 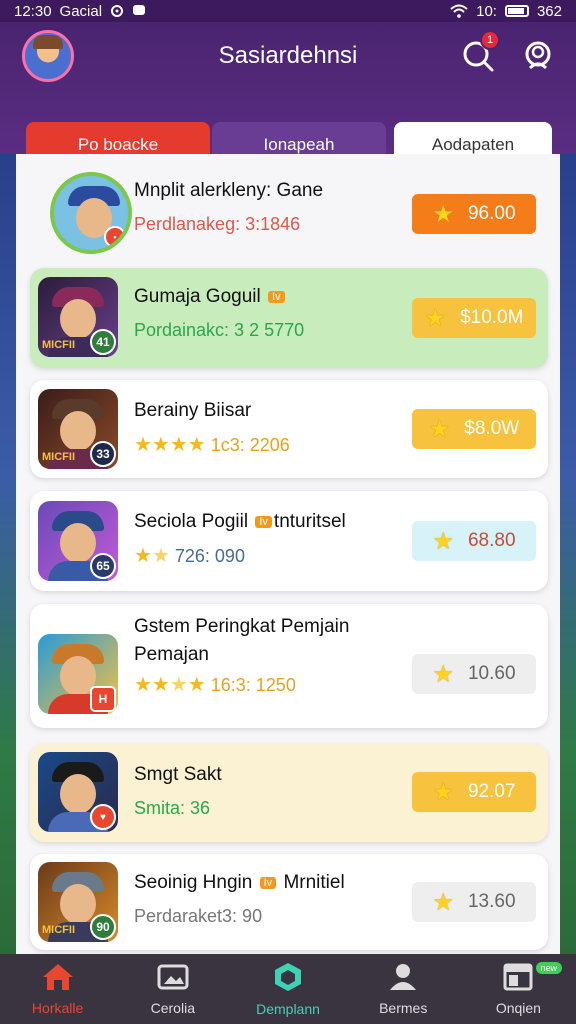 What do you see at coordinates (288, 11) in the screenshot?
I see `status-bar: 12:30 Gacial 10: 362` at bounding box center [288, 11].